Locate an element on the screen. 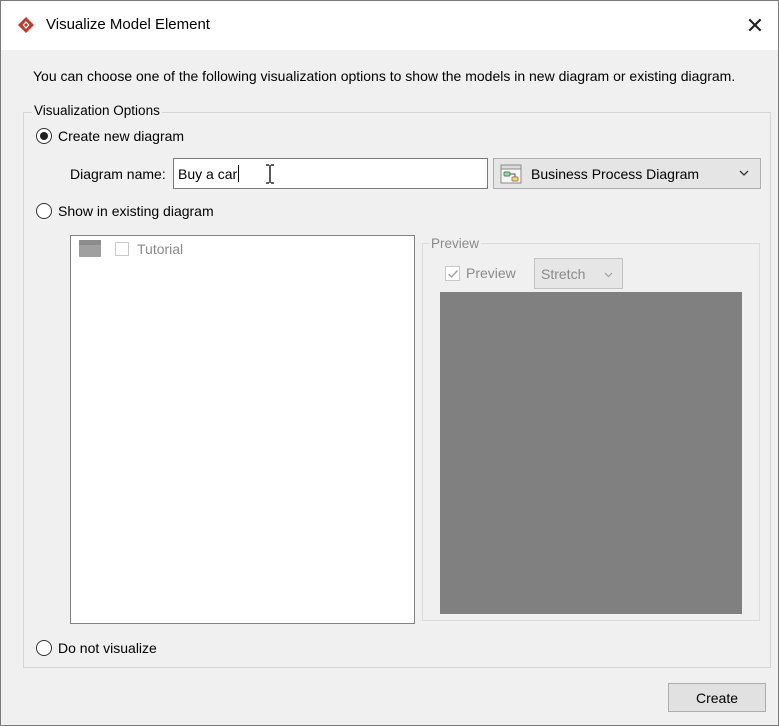 This screenshot has width=779, height=726. text-caret is located at coordinates (239, 173).